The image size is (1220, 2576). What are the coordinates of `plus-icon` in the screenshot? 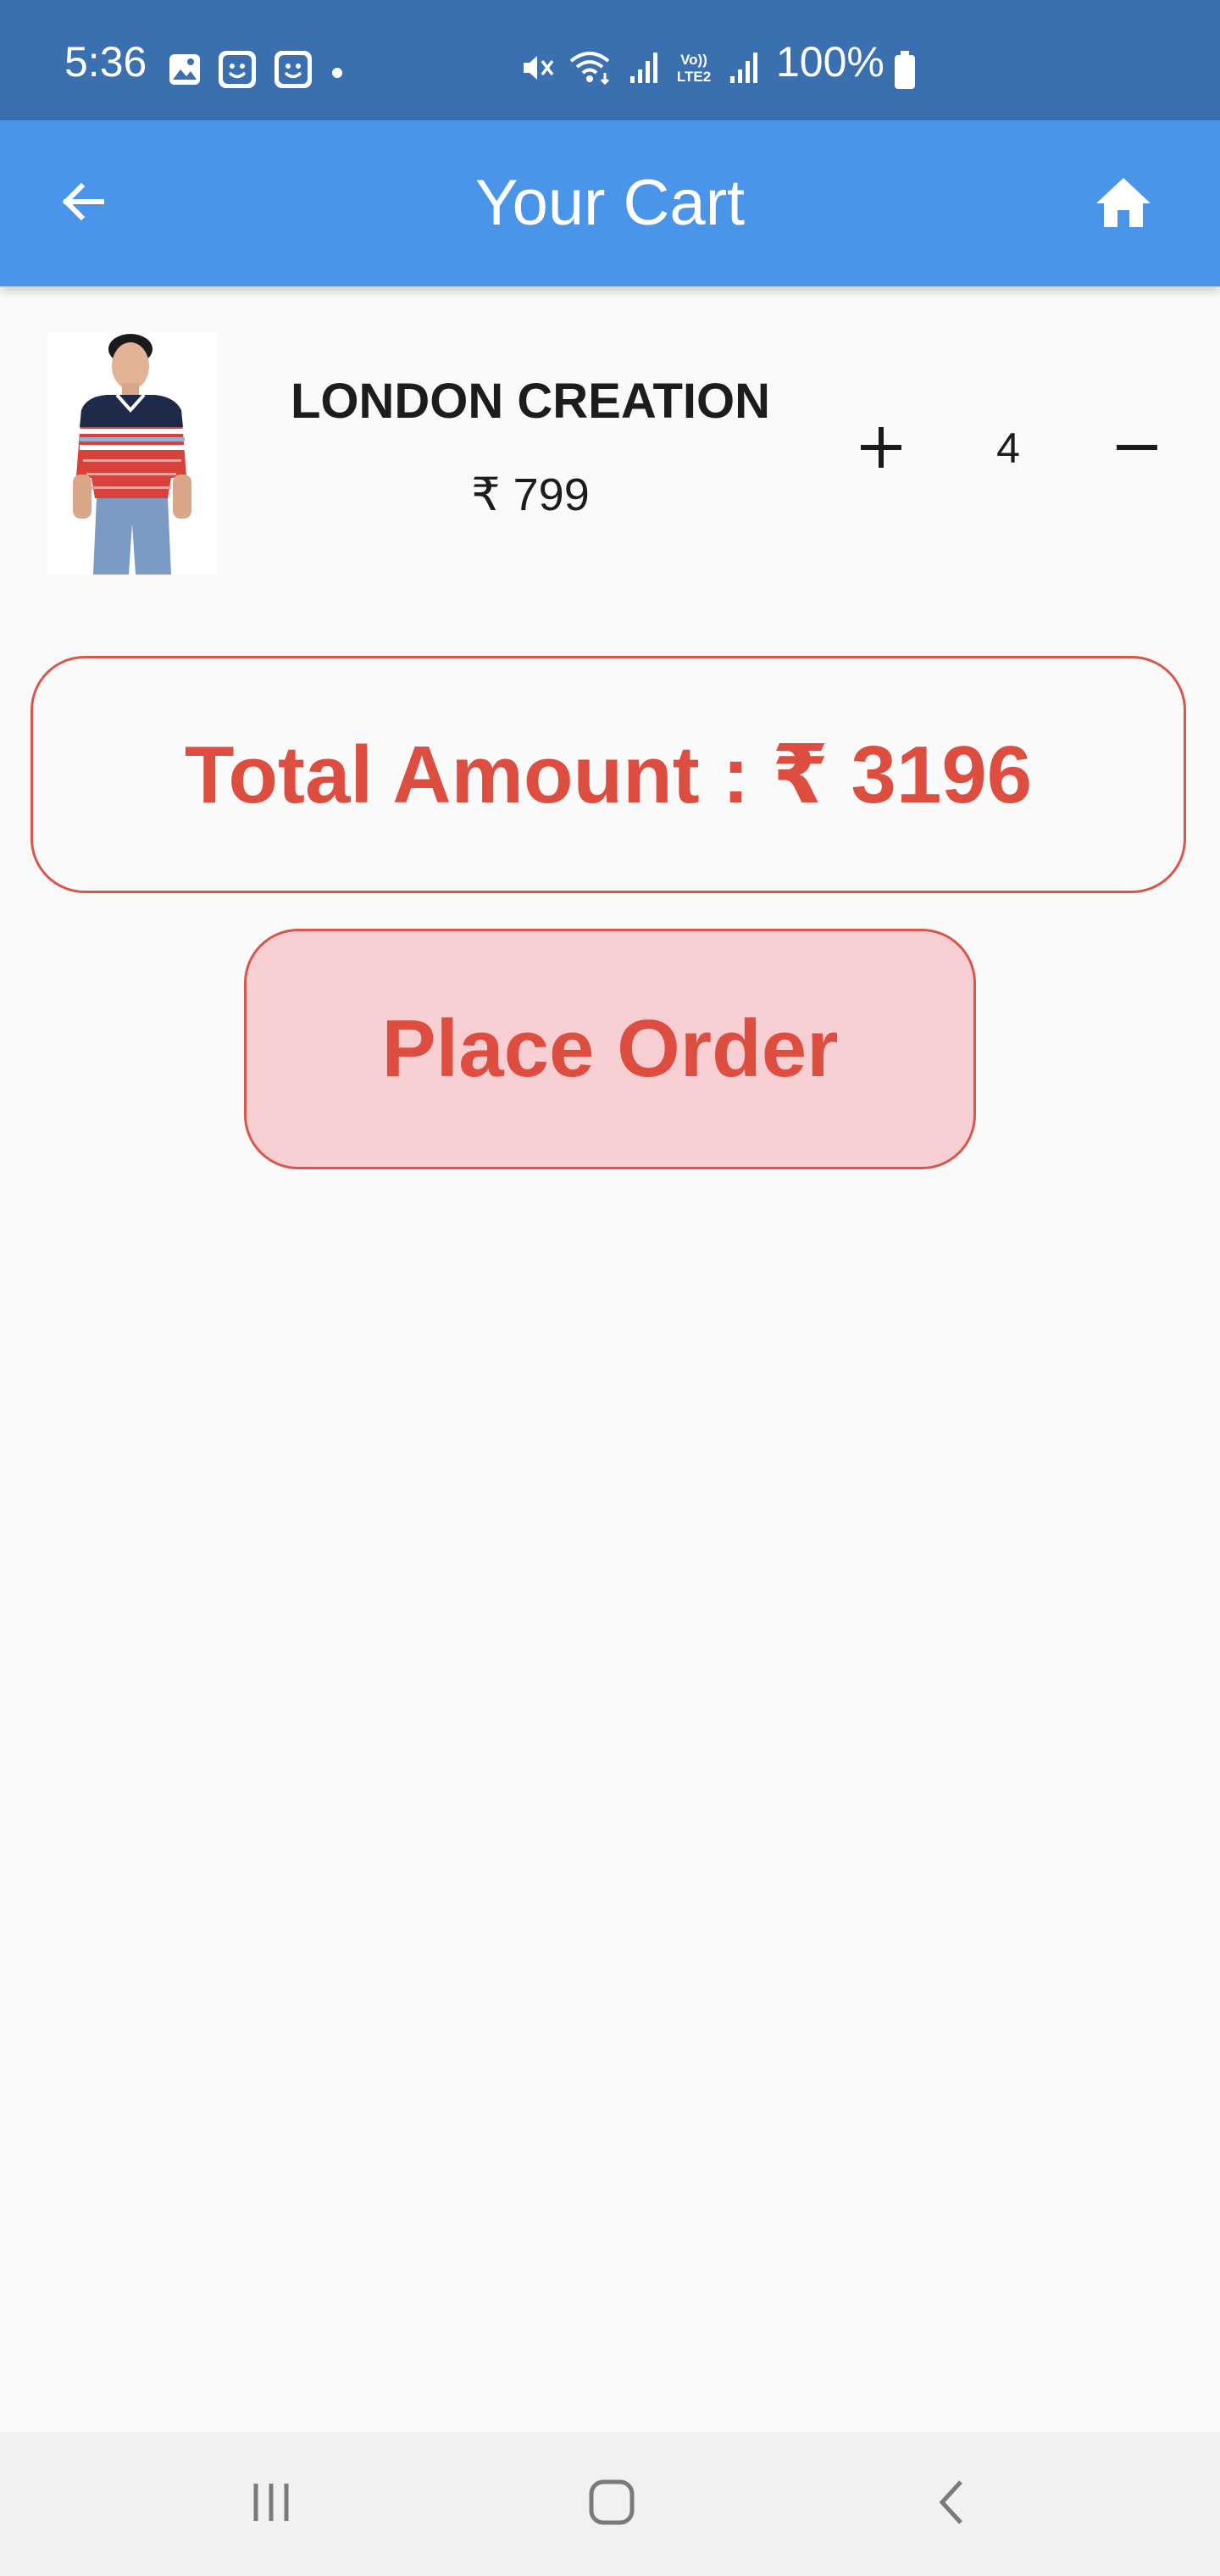 It's located at (881, 449).